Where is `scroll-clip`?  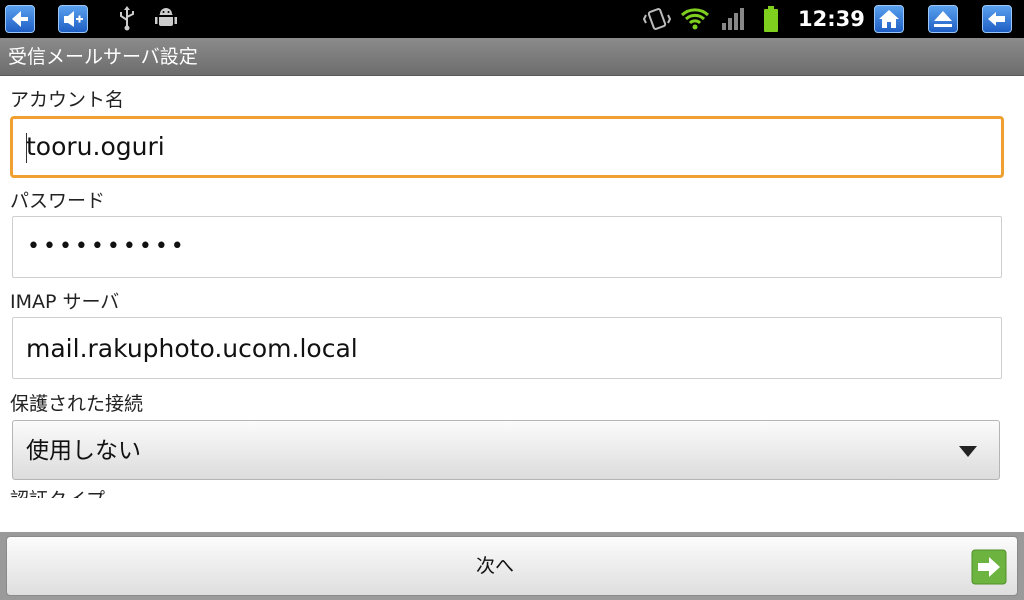
scroll-clip is located at coordinates (512, 515).